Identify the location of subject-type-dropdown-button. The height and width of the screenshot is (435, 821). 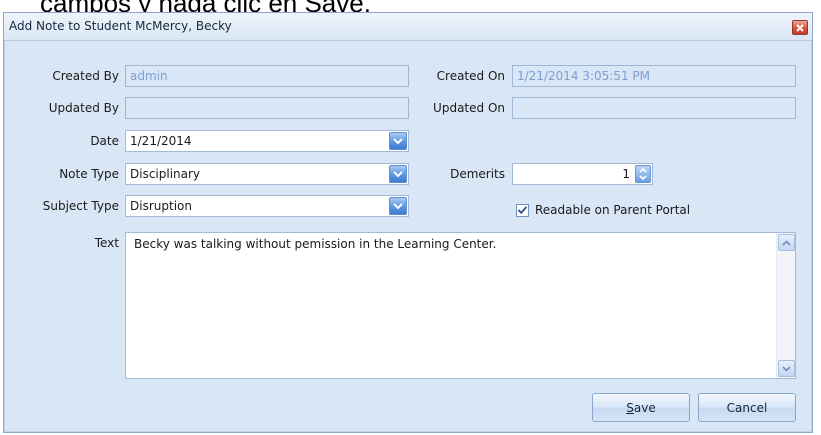
(398, 206).